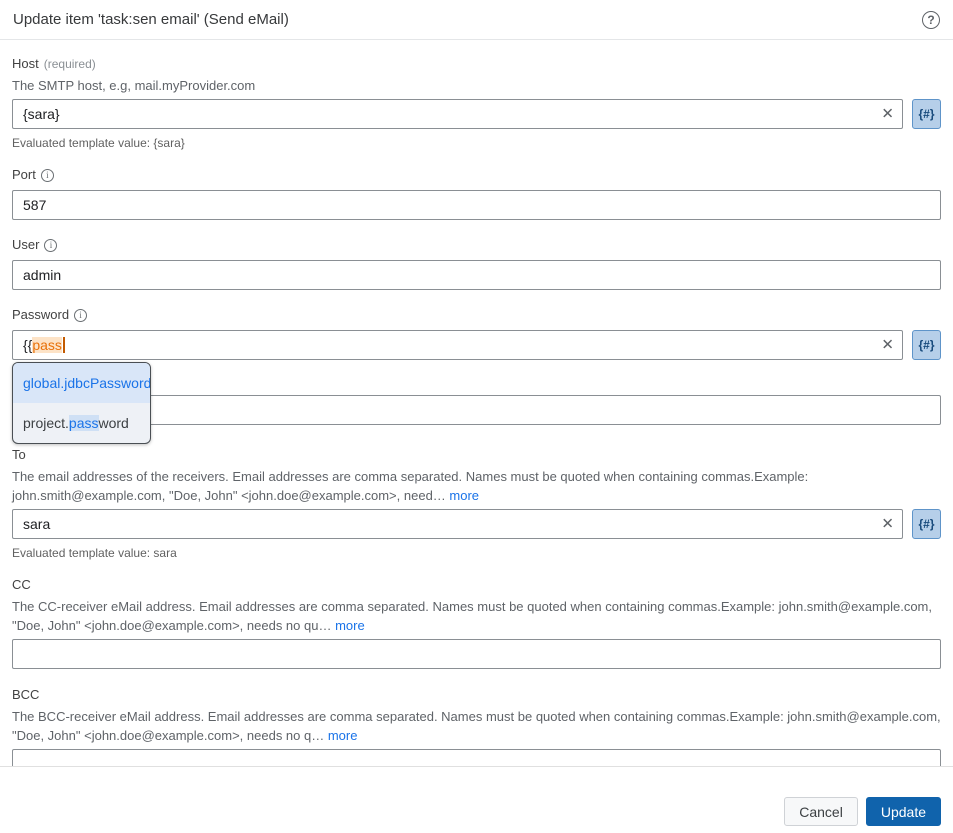 The width and height of the screenshot is (953, 833). I want to click on host-evaluated-value: Evaluated template value: {sara}, so click(98, 143).